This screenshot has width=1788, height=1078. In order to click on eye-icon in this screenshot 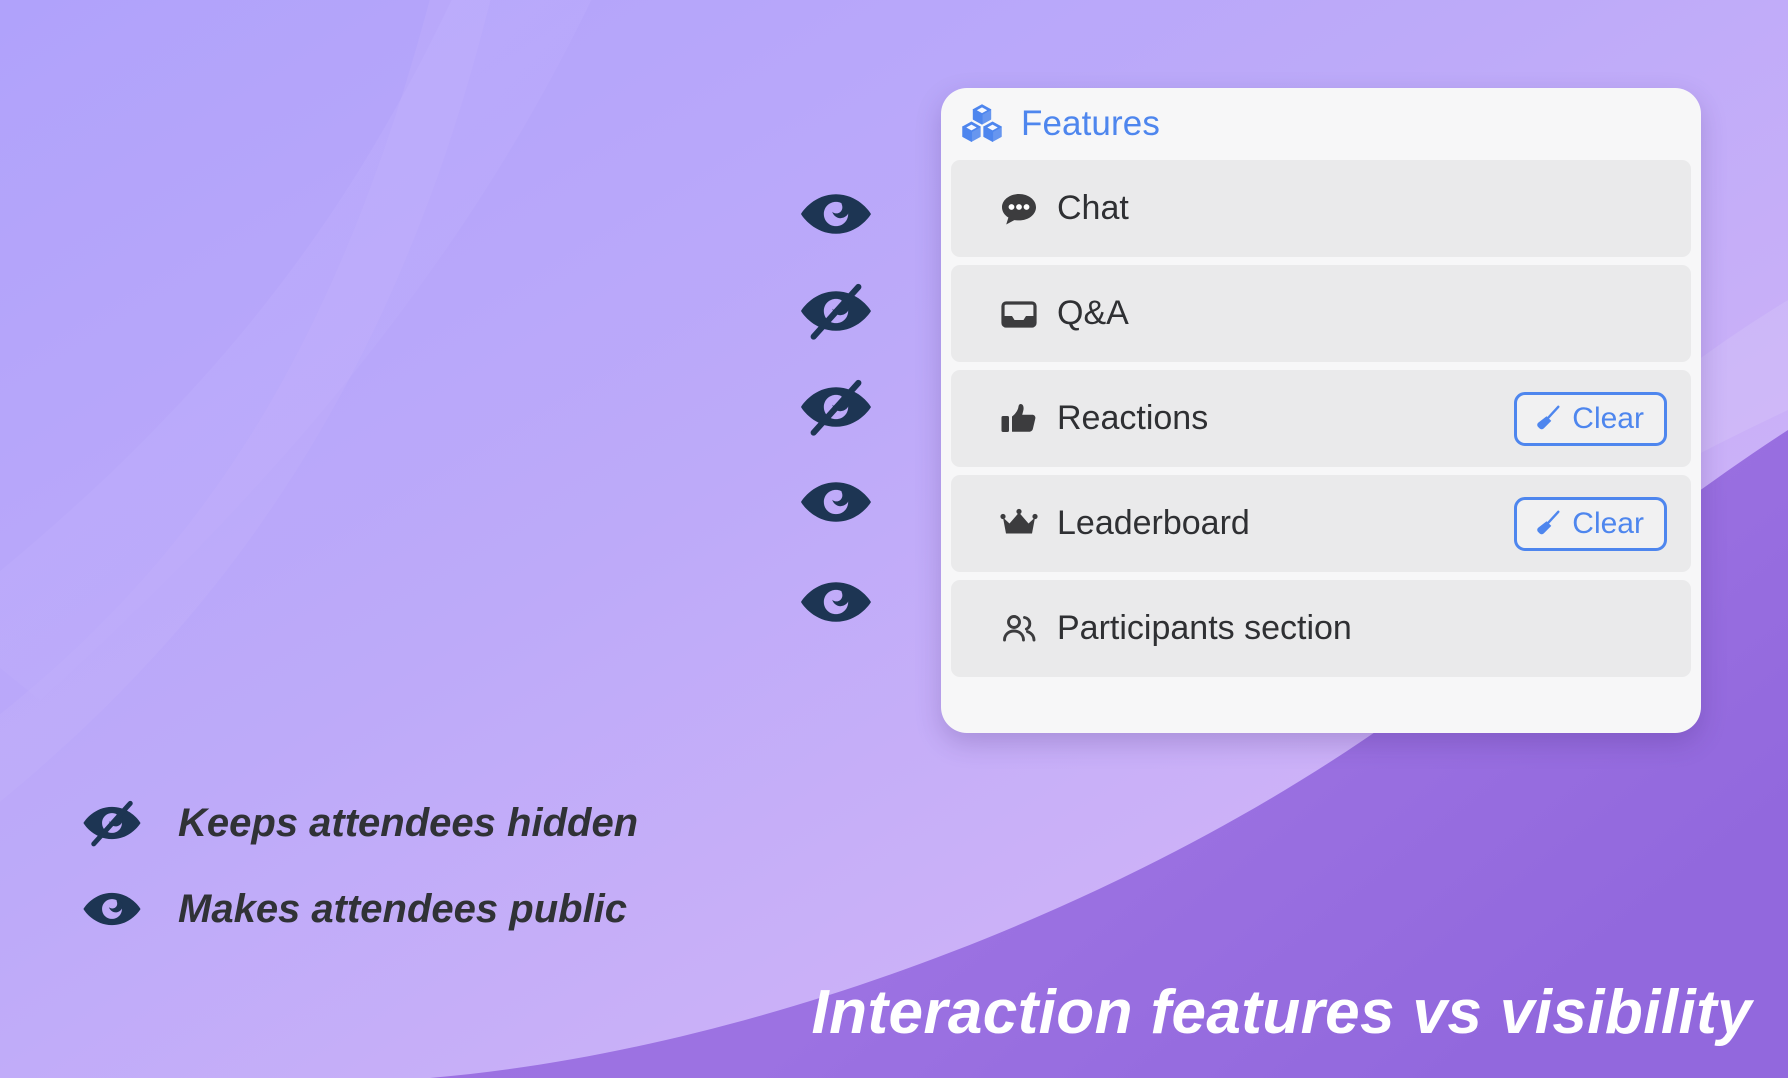, I will do `click(112, 909)`.